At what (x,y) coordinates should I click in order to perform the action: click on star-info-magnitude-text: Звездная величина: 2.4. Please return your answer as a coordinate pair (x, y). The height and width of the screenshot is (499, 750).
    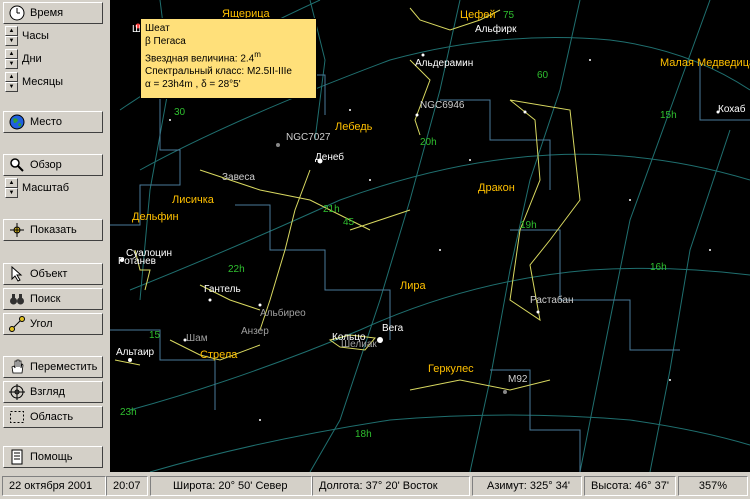
    Looking at the image, I should click on (200, 59).